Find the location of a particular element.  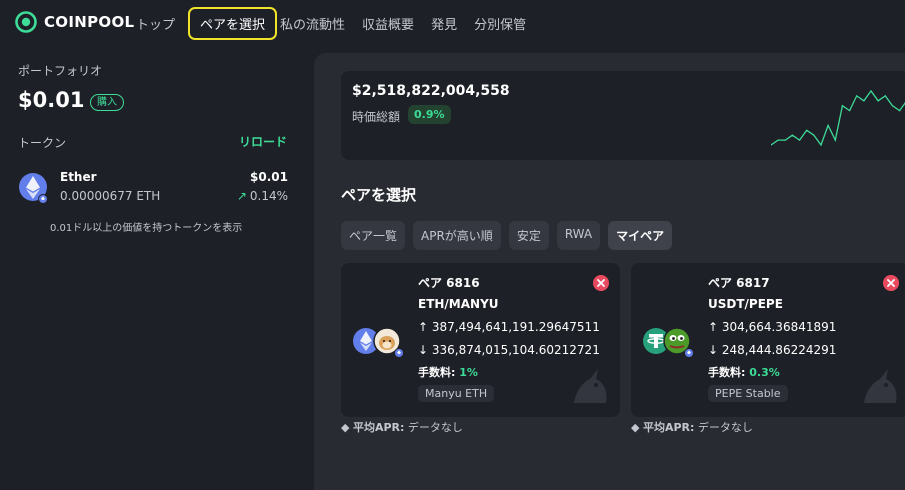

nav-item-earnings: 収益概要 is located at coordinates (388, 23).